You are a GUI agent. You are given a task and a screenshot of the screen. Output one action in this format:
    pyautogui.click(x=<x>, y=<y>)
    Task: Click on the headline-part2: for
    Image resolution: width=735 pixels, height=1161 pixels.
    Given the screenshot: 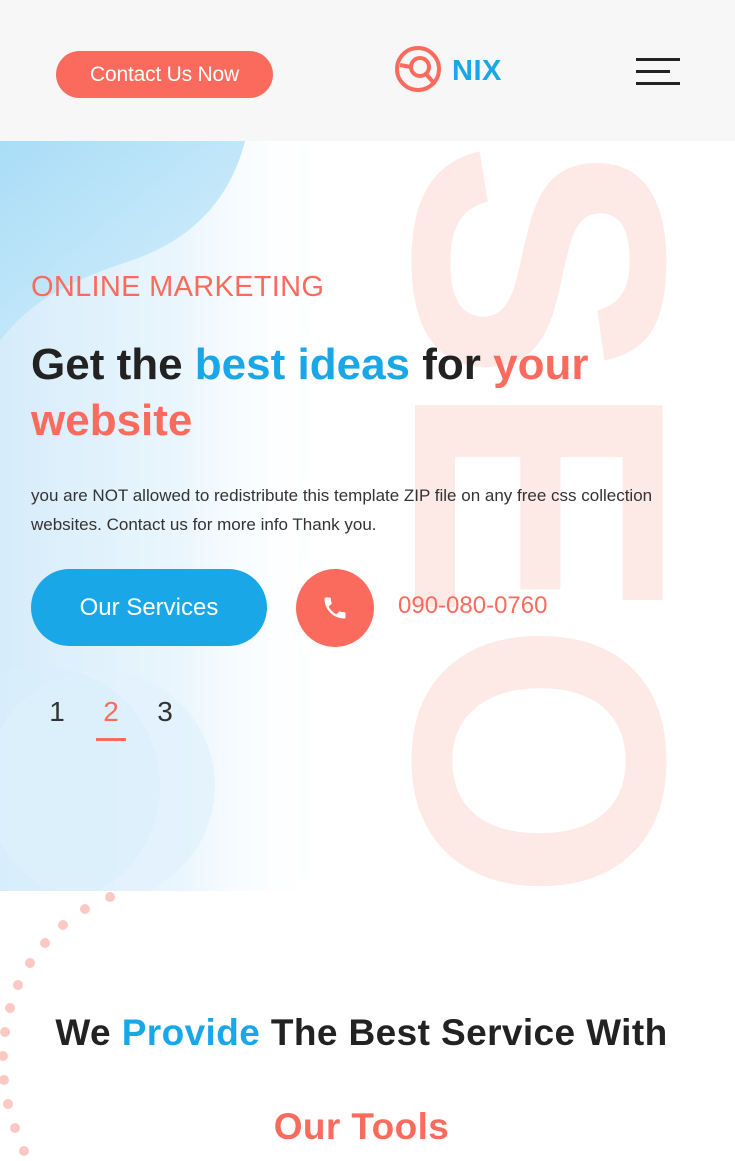 What is the action you would take?
    pyautogui.click(x=452, y=364)
    